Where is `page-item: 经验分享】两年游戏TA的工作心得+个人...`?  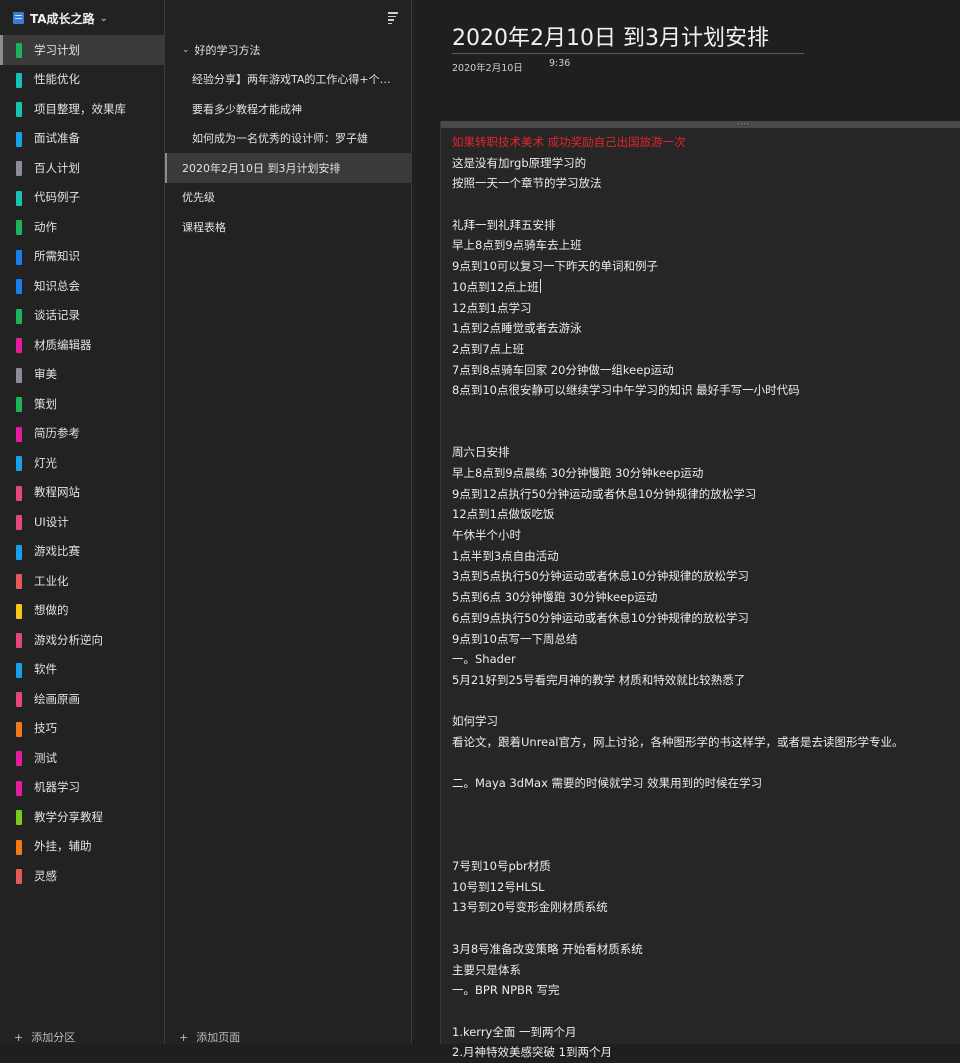 page-item: 经验分享】两年游戏TA的工作心得+个人... is located at coordinates (288, 80).